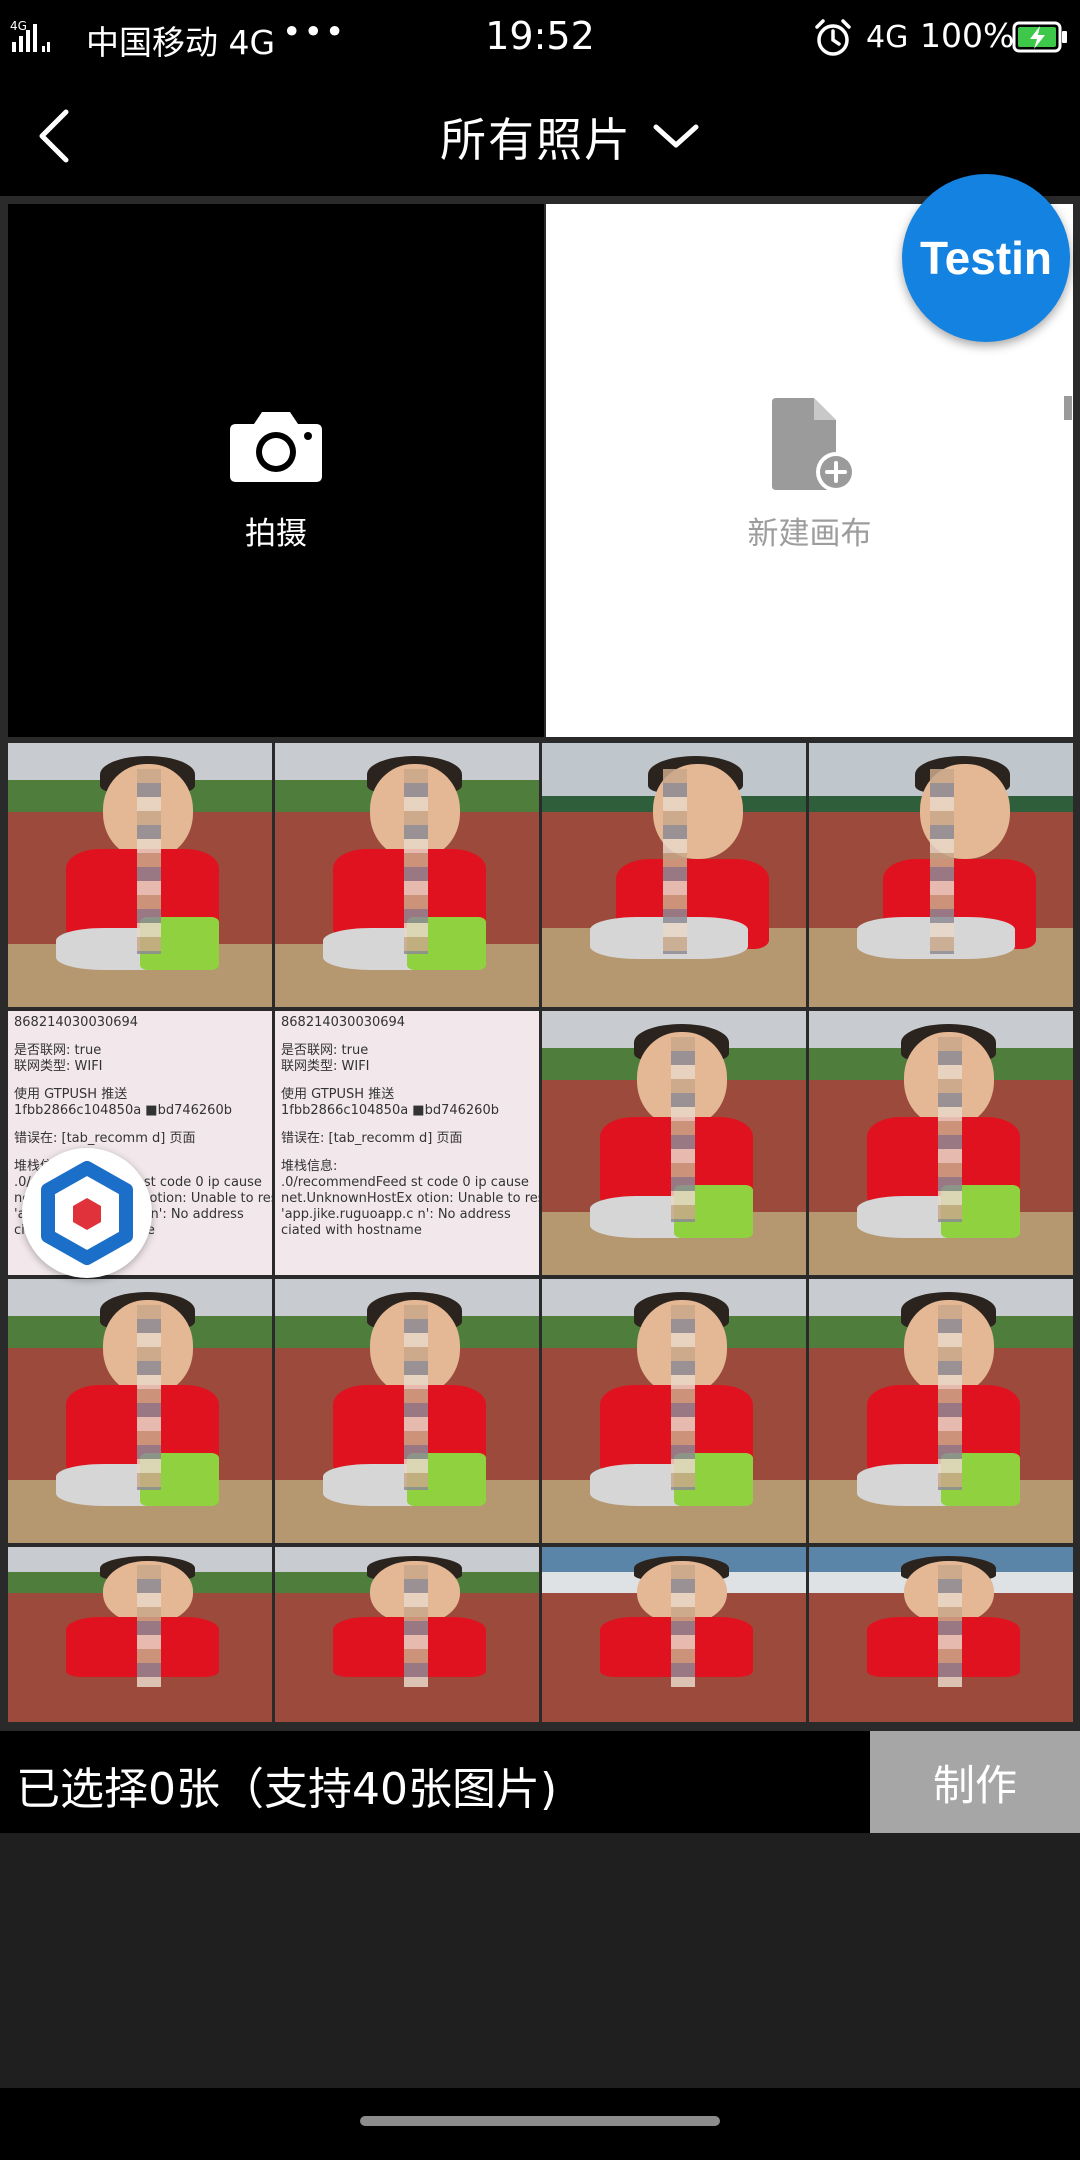  I want to click on take-photo-tile: 拍摄, so click(276, 470).